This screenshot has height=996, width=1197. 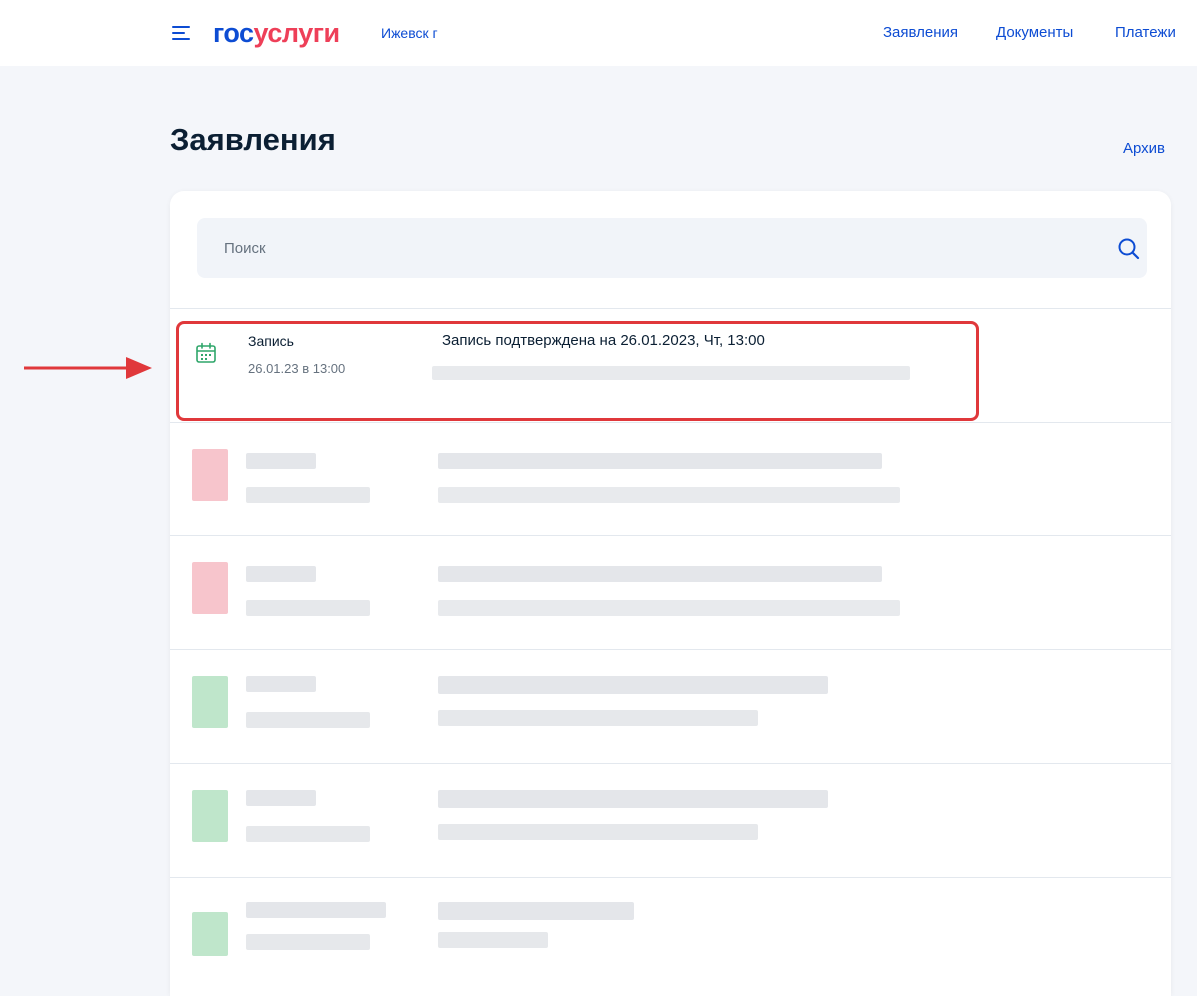 I want to click on nav-applications: Заявления, so click(x=920, y=33).